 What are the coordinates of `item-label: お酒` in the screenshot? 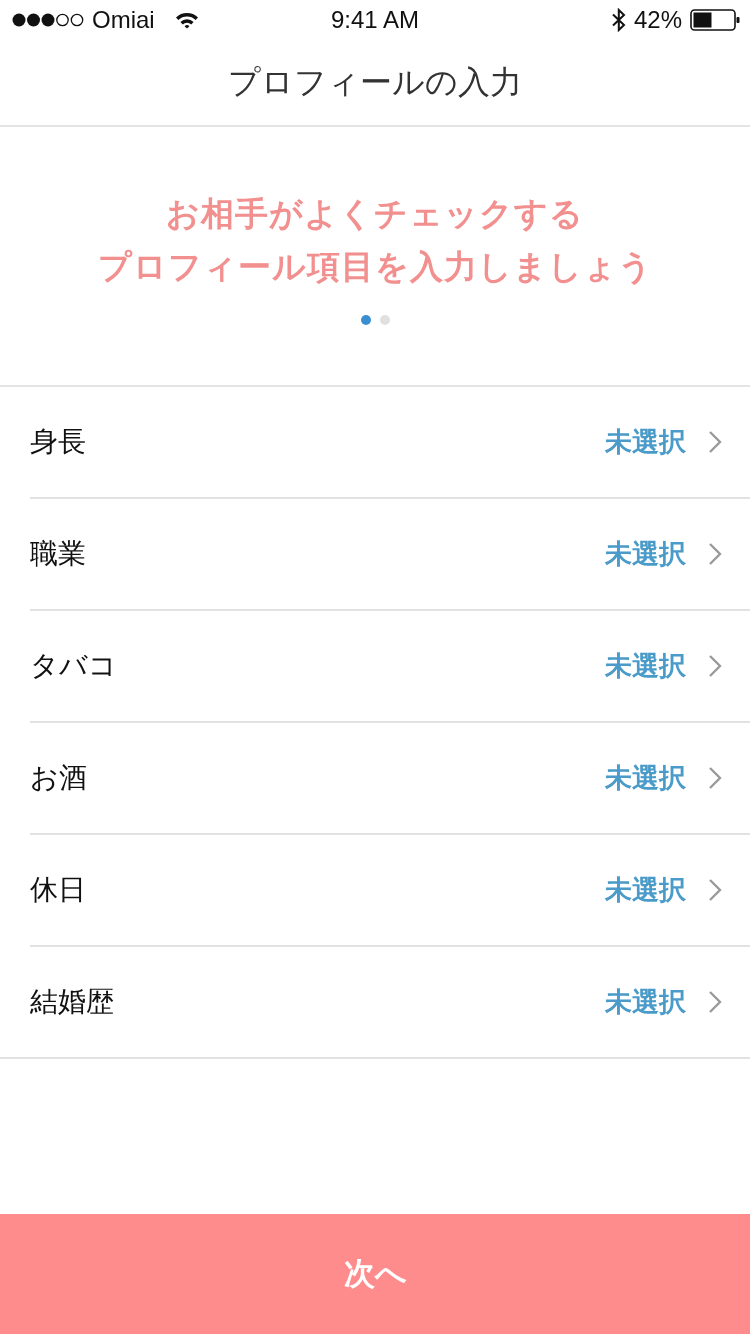 It's located at (59, 778).